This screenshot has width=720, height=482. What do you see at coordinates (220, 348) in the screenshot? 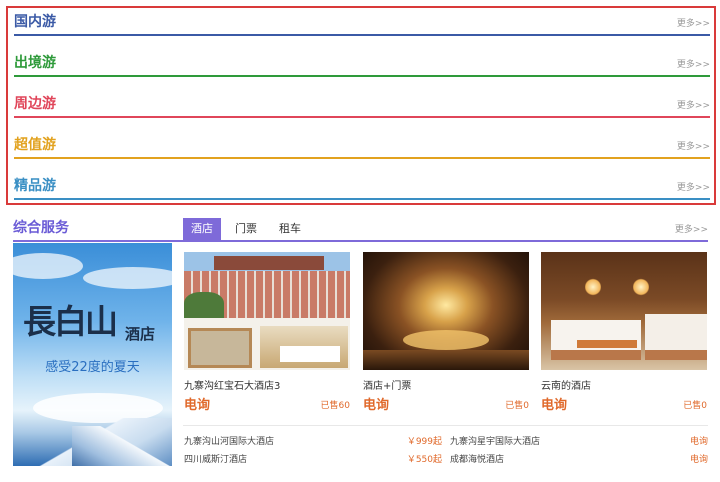
I see `room-photo-a` at bounding box center [220, 348].